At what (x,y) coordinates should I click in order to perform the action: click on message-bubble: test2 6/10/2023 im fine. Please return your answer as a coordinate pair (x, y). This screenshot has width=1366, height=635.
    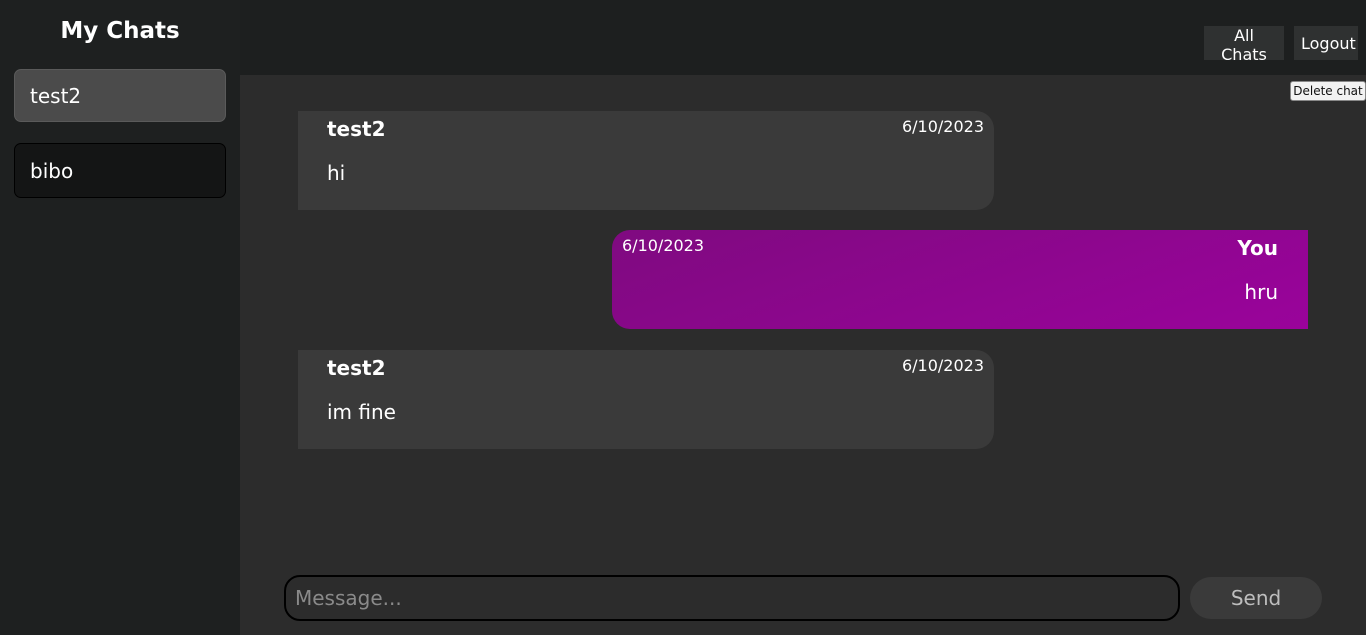
    Looking at the image, I should click on (646, 399).